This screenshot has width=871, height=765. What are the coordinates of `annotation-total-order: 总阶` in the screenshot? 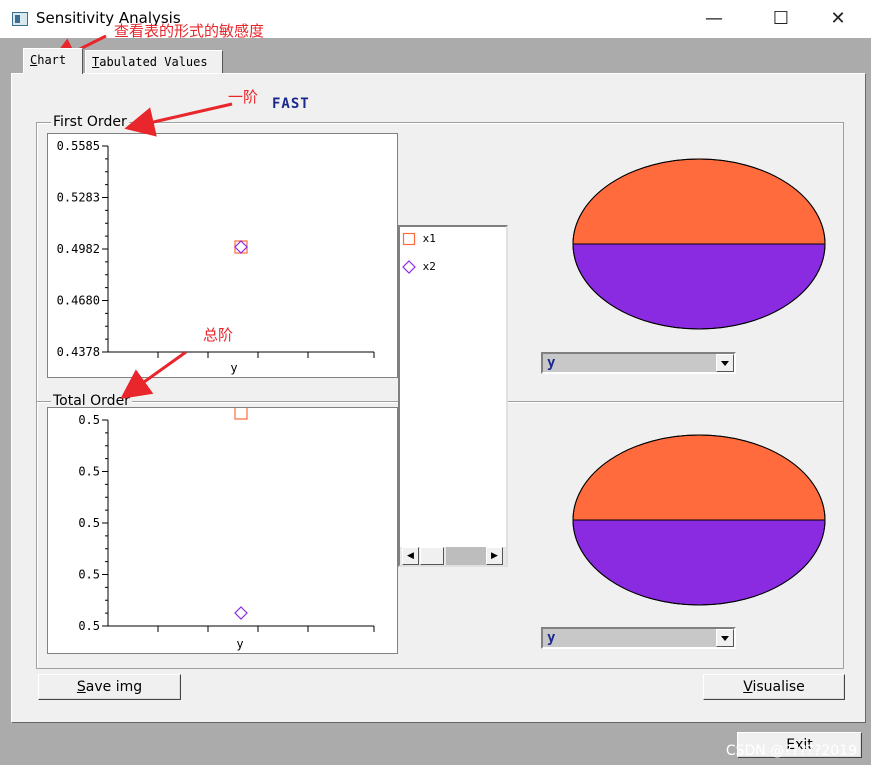 It's located at (218, 335).